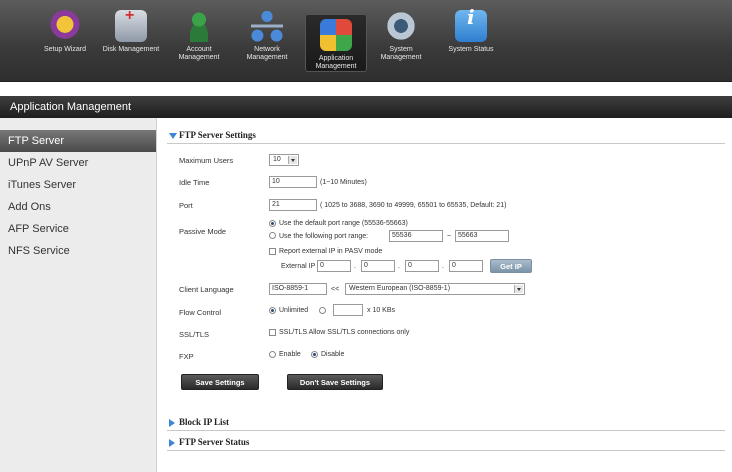 The width and height of the screenshot is (732, 472). Describe the element at coordinates (272, 235) in the screenshot. I see `passive-custom-radio` at that location.